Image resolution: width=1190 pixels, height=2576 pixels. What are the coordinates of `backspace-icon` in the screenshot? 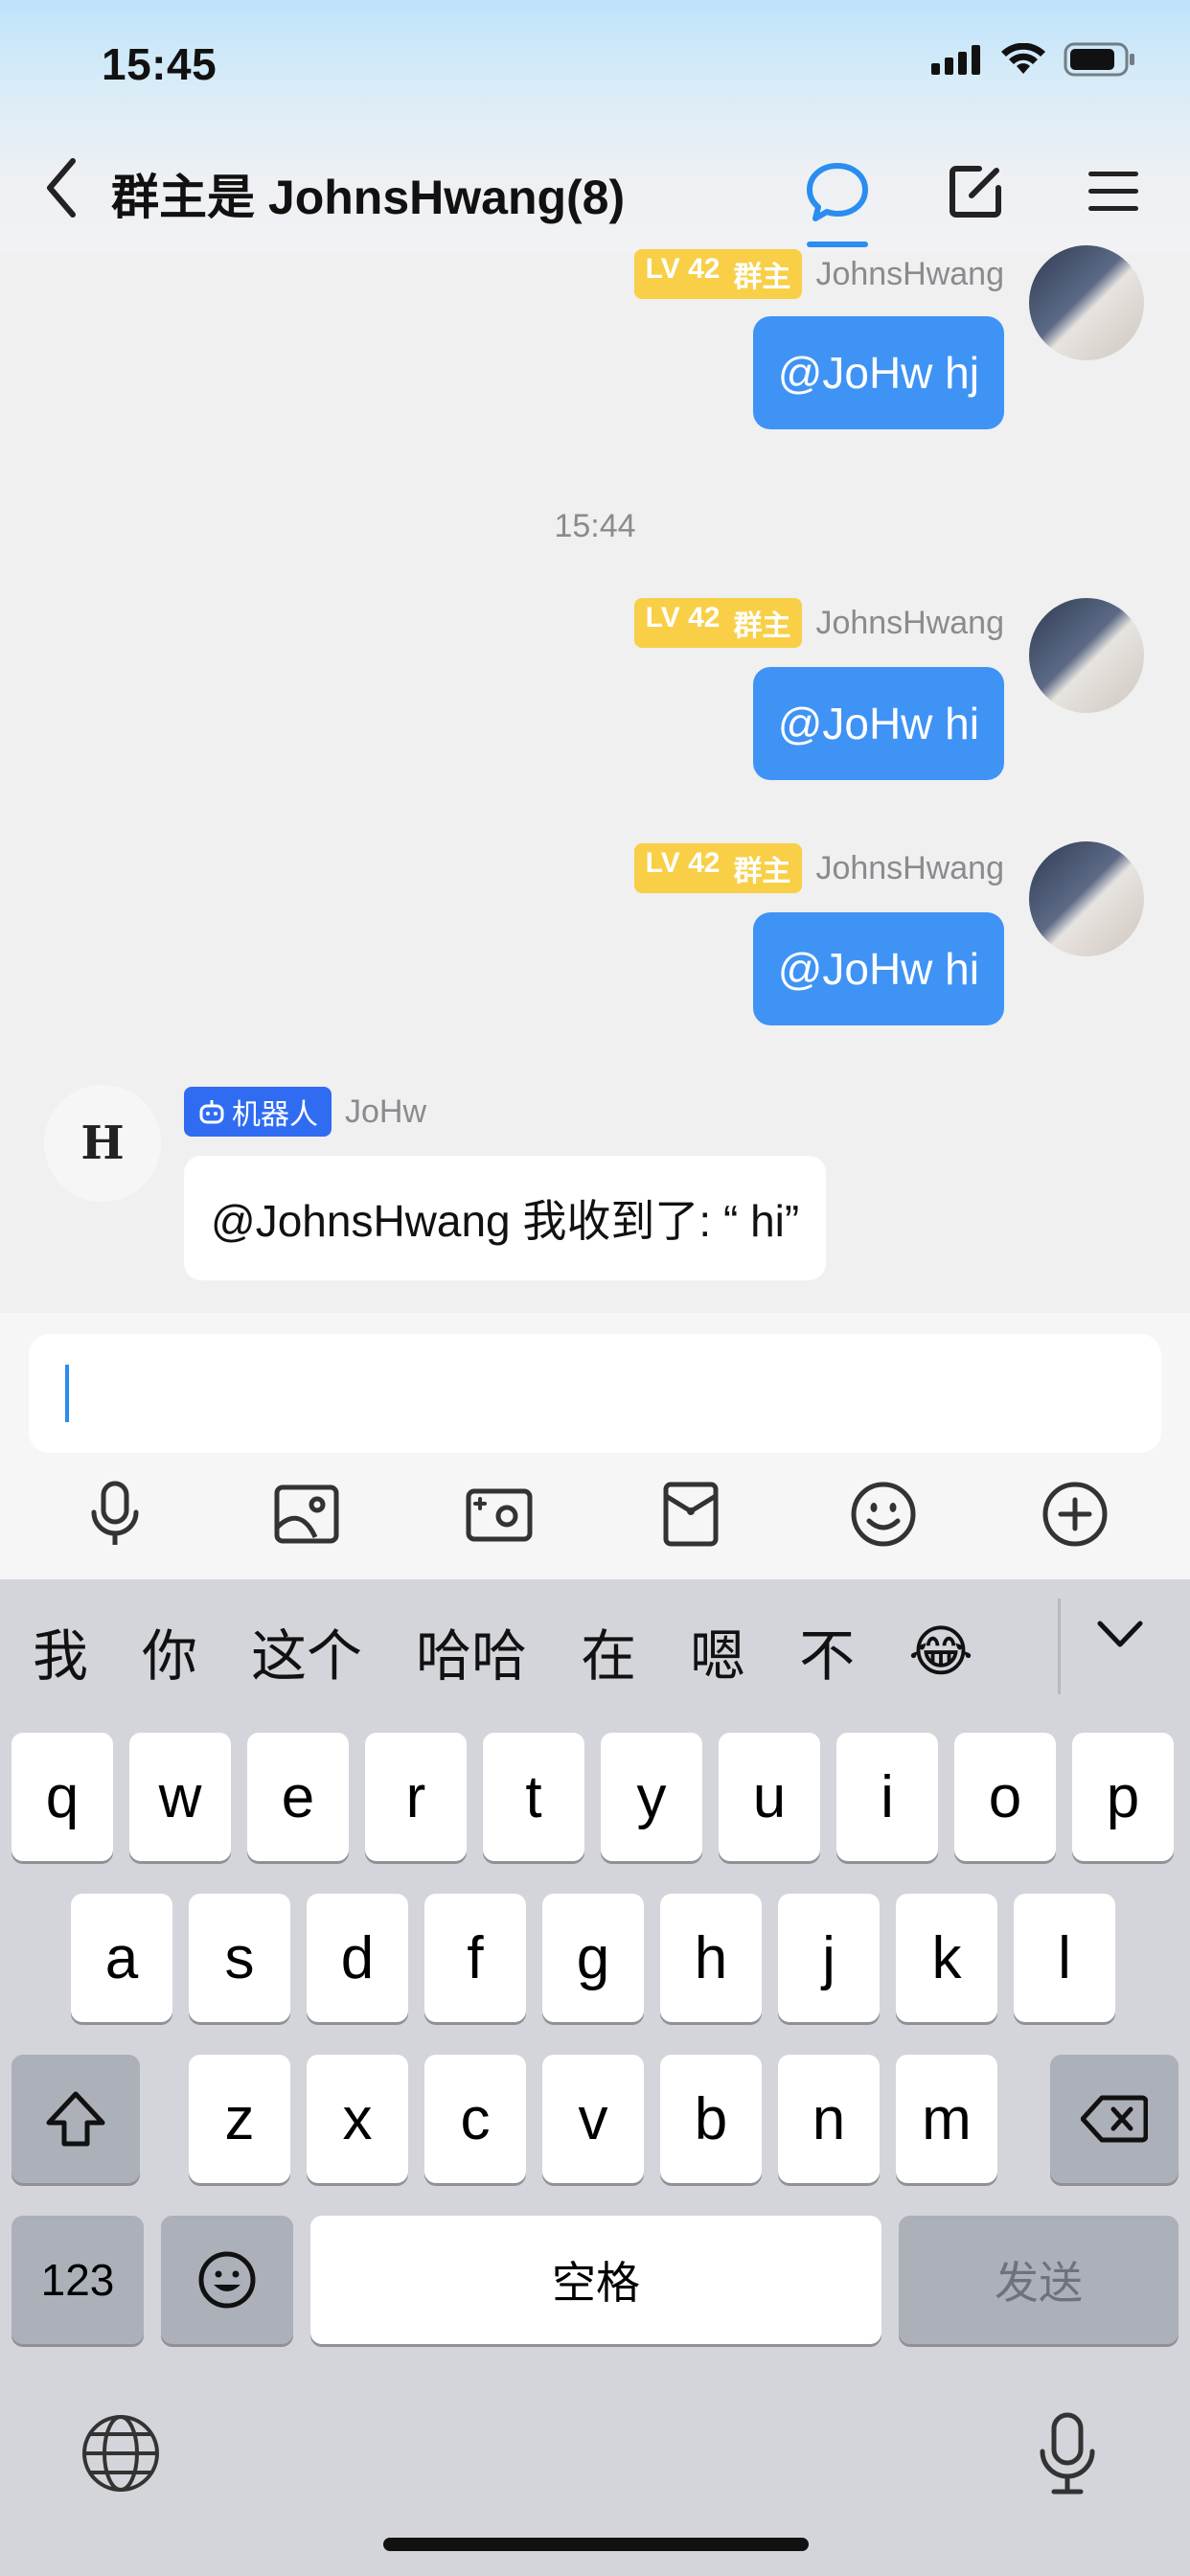 It's located at (1114, 2119).